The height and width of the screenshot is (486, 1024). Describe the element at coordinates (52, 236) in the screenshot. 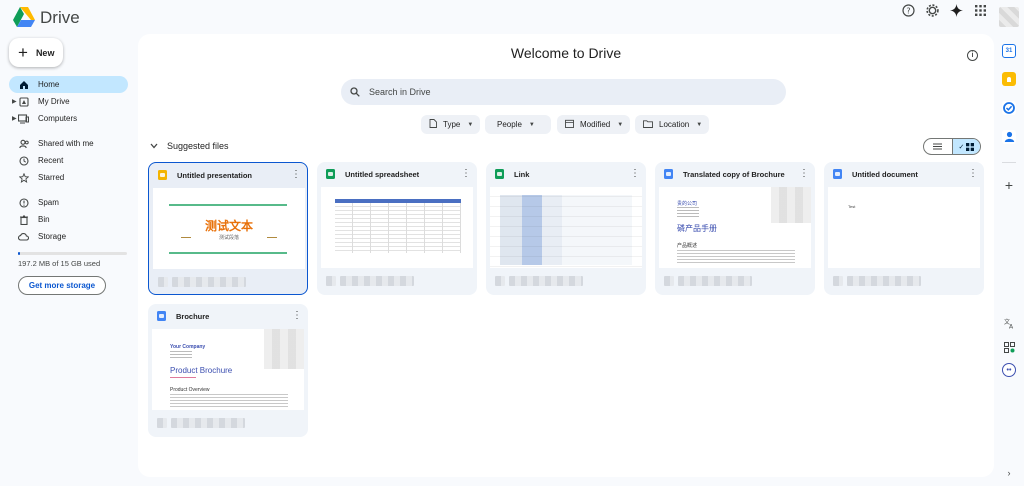

I see `sidebar-item-label: Storage` at that location.